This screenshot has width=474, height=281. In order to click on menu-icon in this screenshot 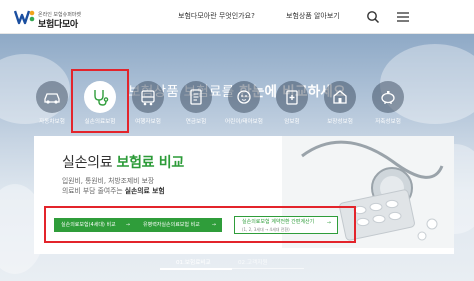, I will do `click(403, 17)`.